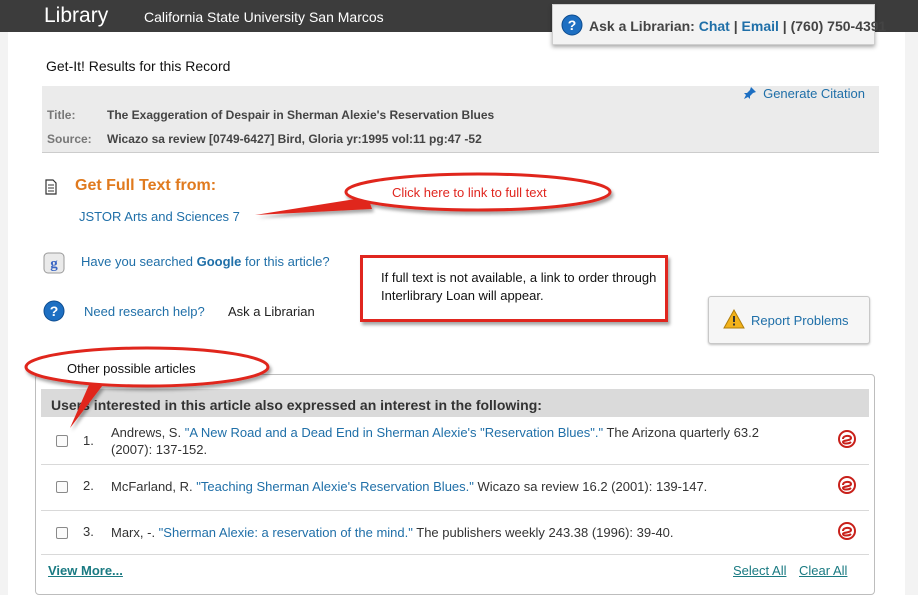 The image size is (918, 595). I want to click on email-link: Email, so click(760, 26).